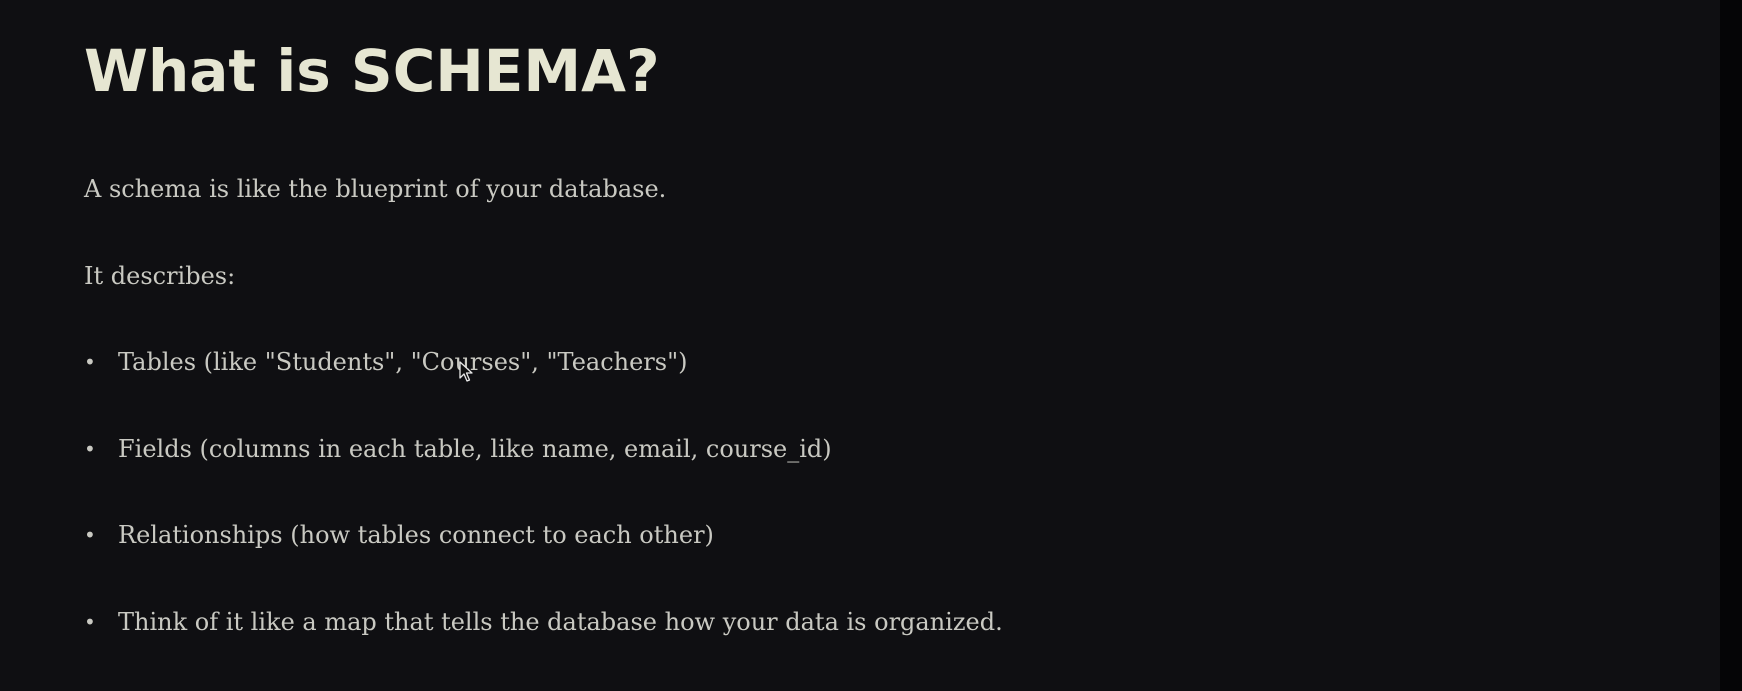  Describe the element at coordinates (160, 276) in the screenshot. I see `describes-label: It describes:` at that location.